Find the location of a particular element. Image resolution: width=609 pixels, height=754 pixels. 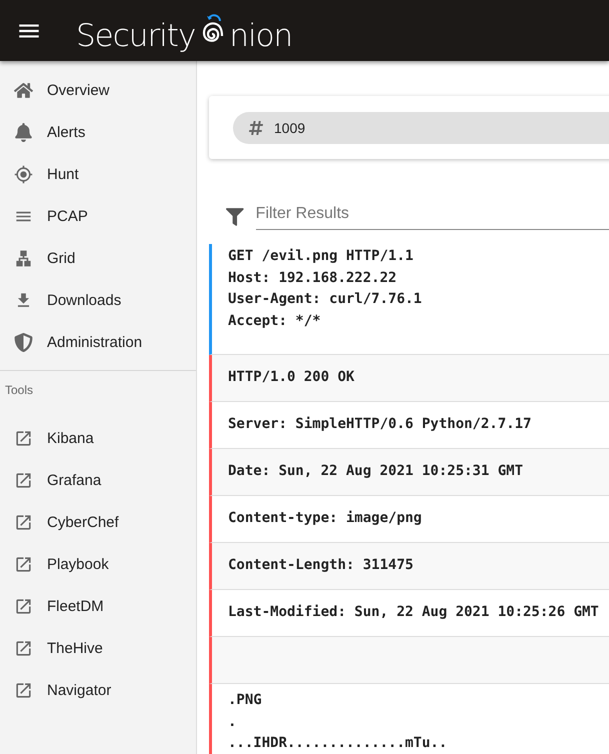

tool-link: TheHive is located at coordinates (98, 648).